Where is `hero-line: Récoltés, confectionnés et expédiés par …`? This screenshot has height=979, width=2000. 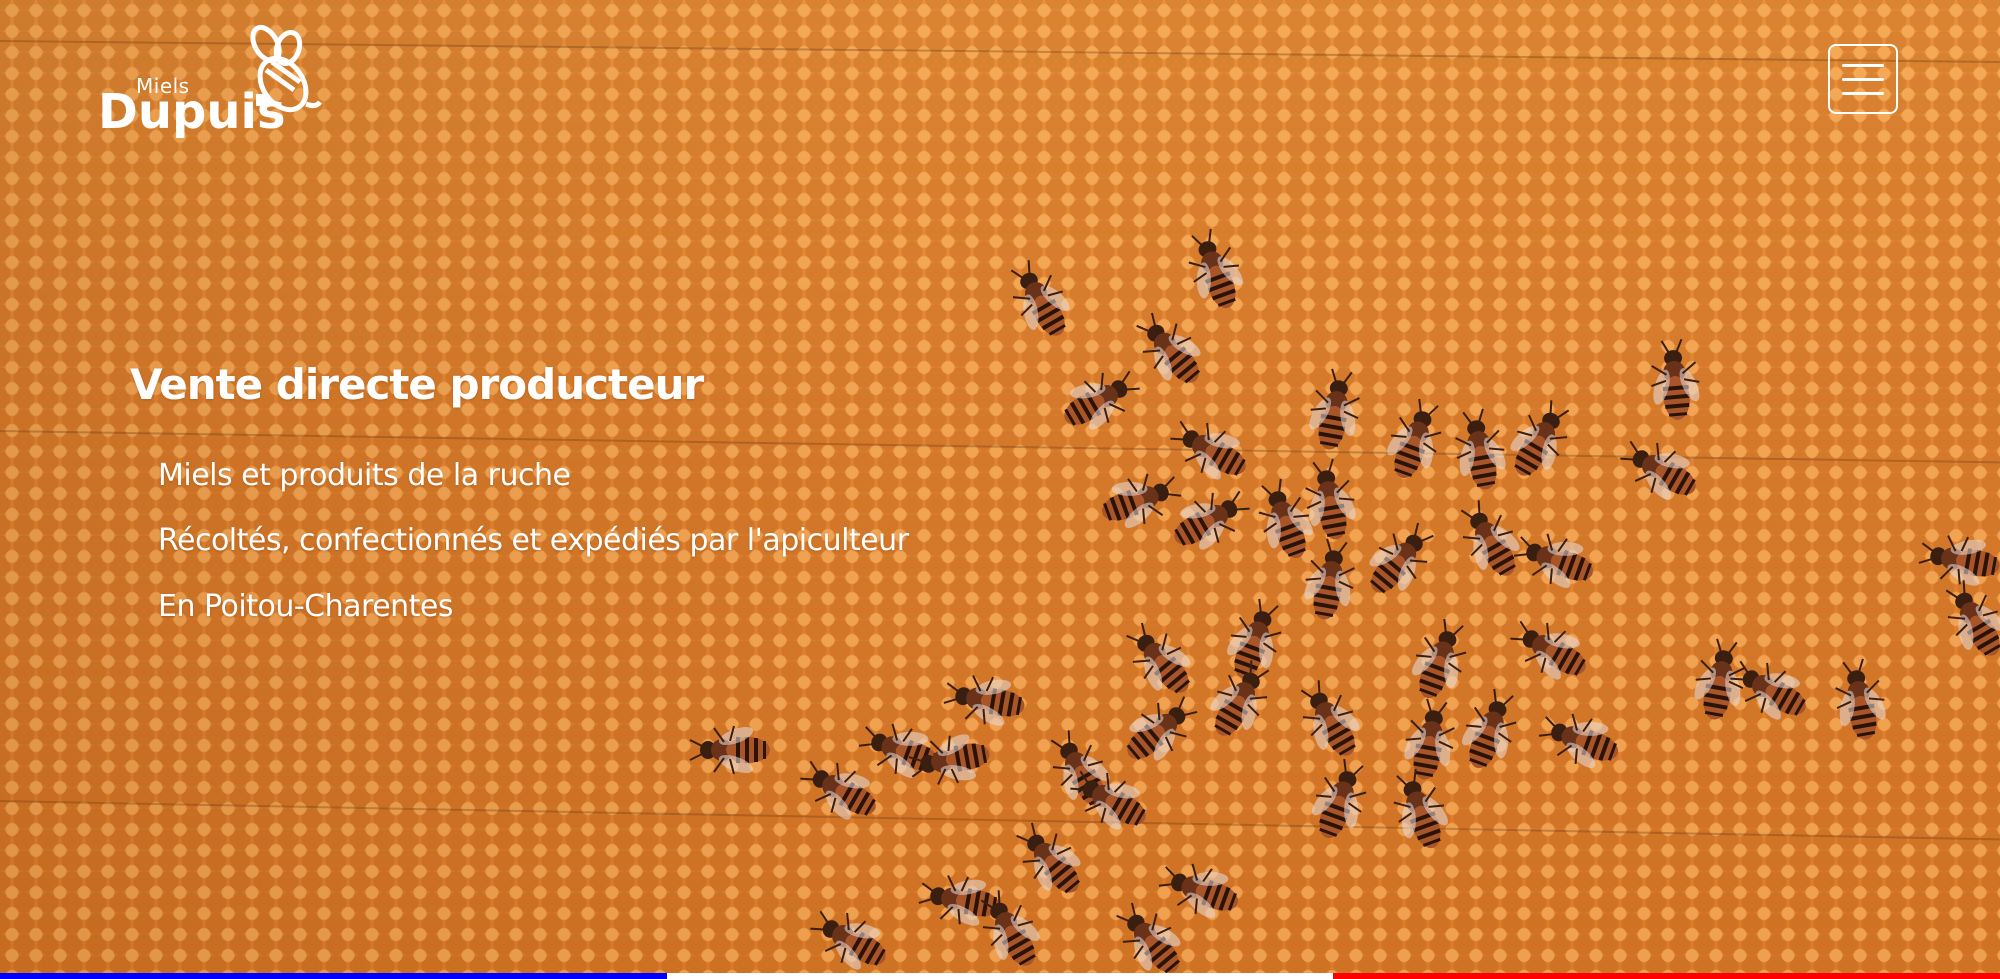
hero-line: Récoltés, confectionnés et expédiés par … is located at coordinates (533, 540).